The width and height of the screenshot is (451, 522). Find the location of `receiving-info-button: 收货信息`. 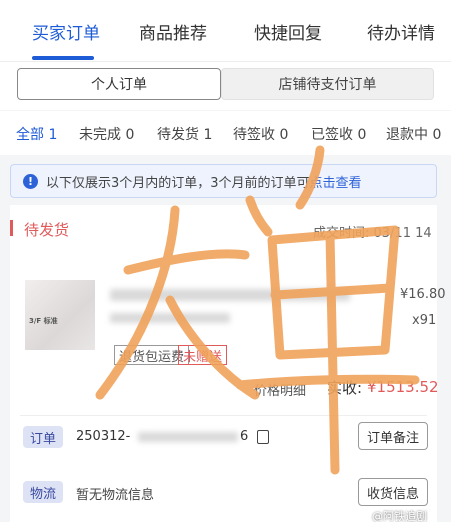

receiving-info-button: 收货信息 is located at coordinates (393, 492).